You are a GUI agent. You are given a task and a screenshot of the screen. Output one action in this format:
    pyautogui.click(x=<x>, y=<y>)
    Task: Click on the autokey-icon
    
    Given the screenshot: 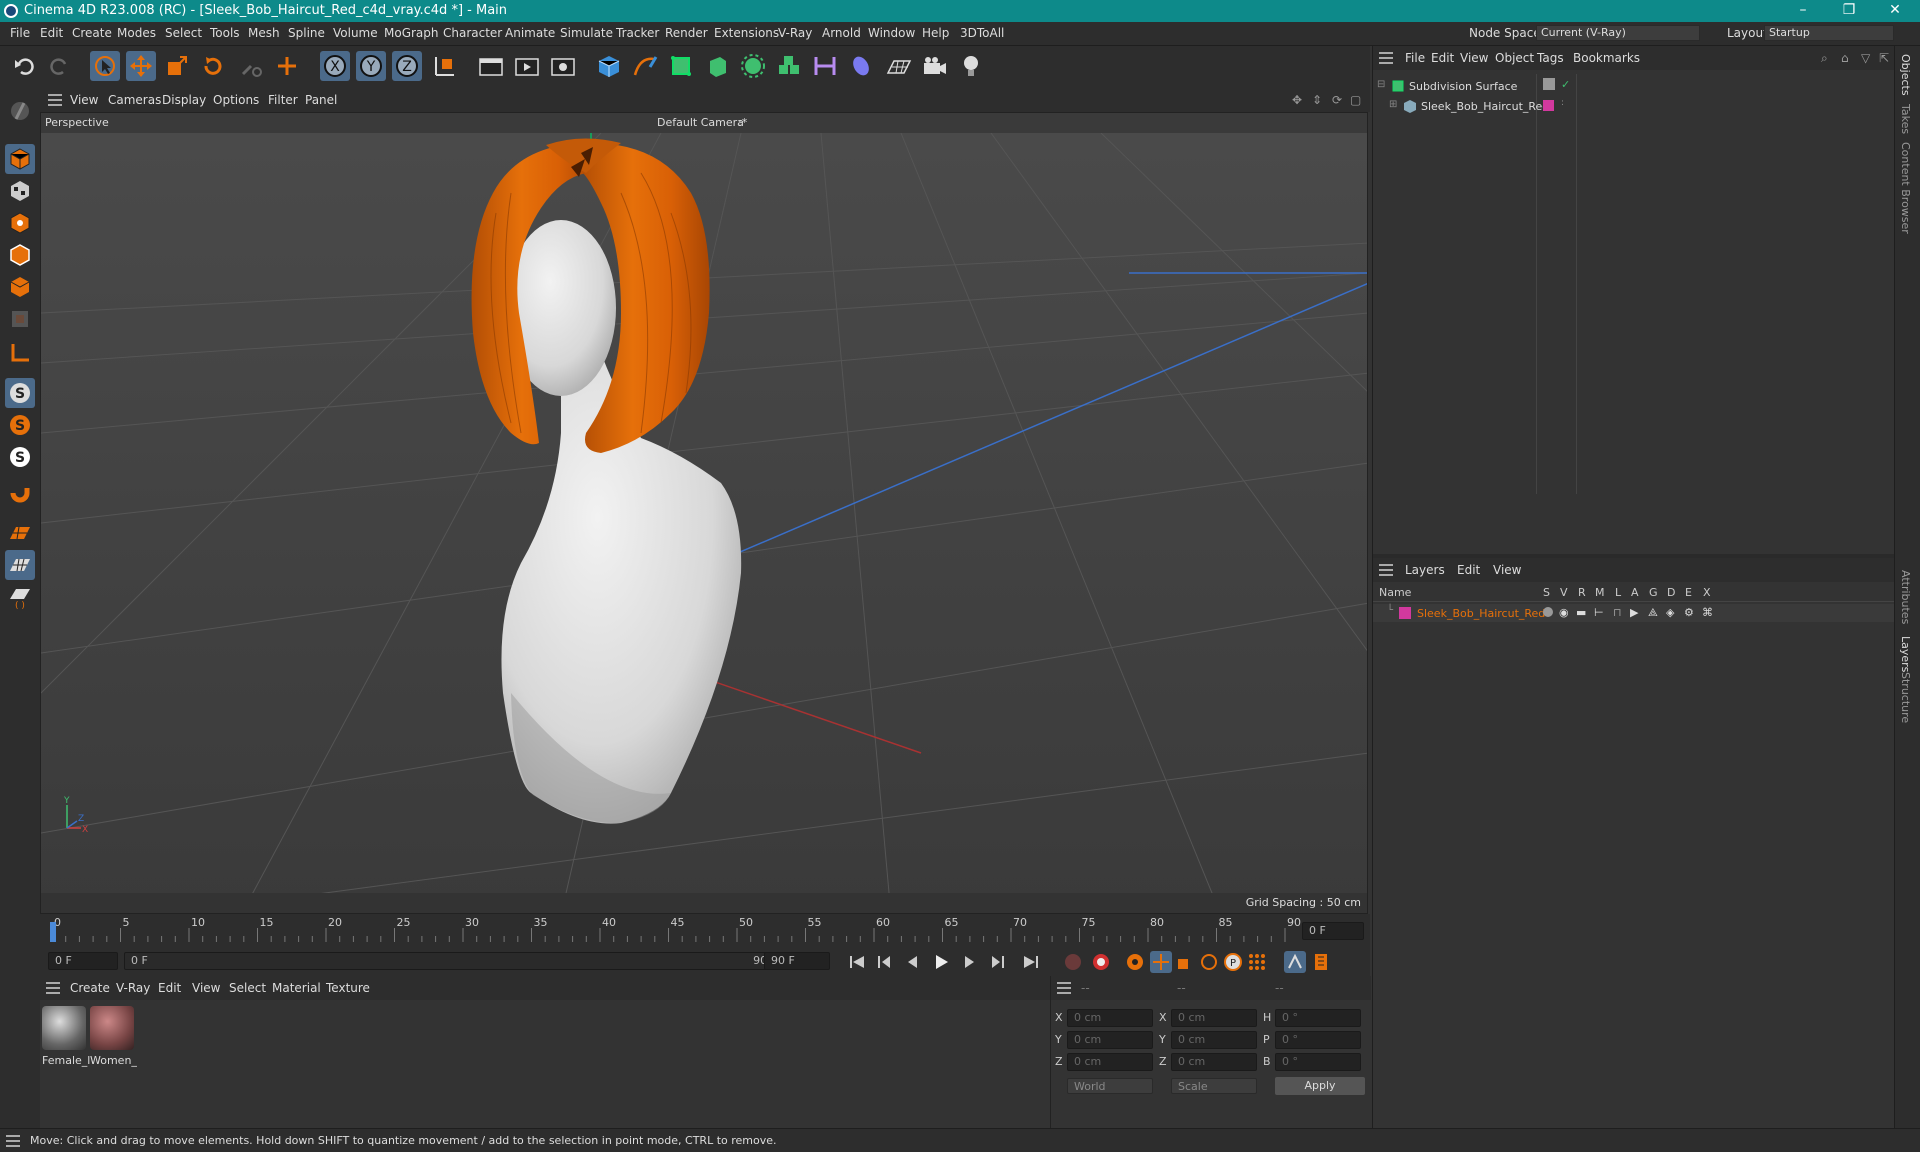 What is the action you would take?
    pyautogui.click(x=1101, y=962)
    